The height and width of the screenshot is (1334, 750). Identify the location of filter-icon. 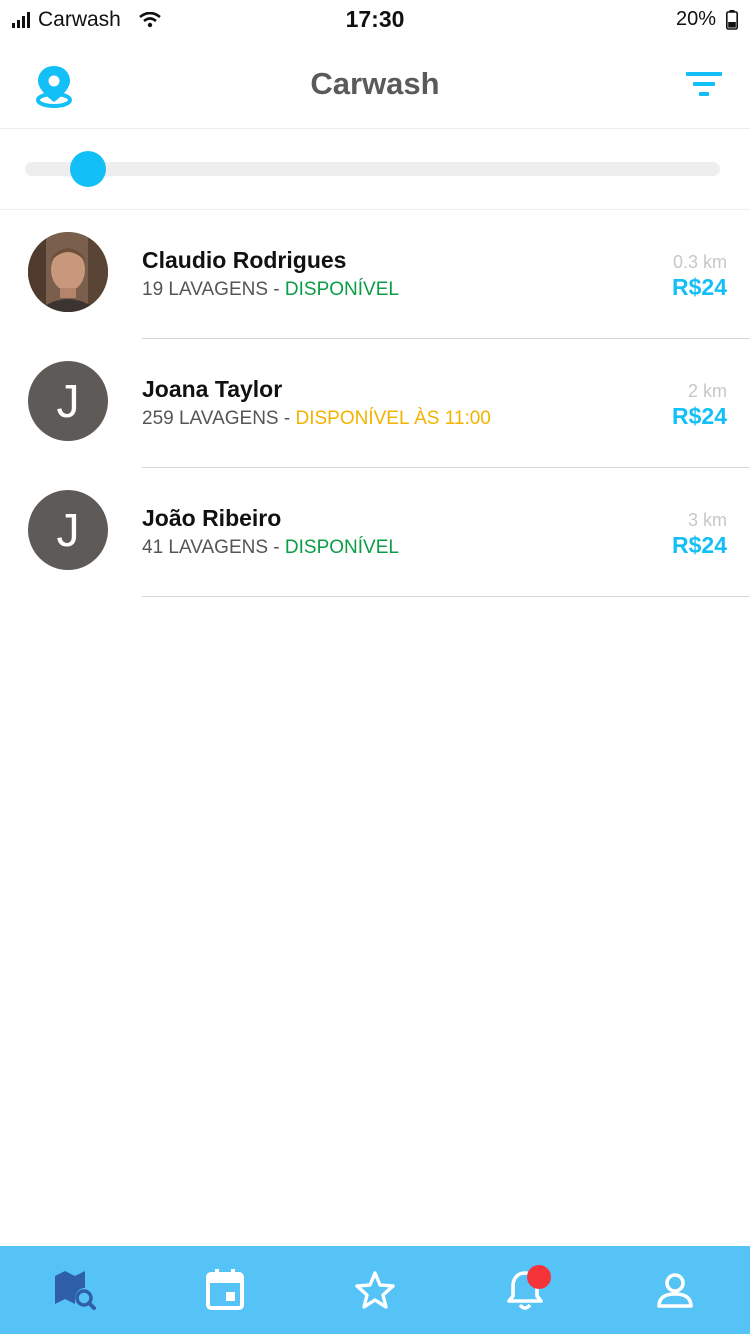
(704, 84).